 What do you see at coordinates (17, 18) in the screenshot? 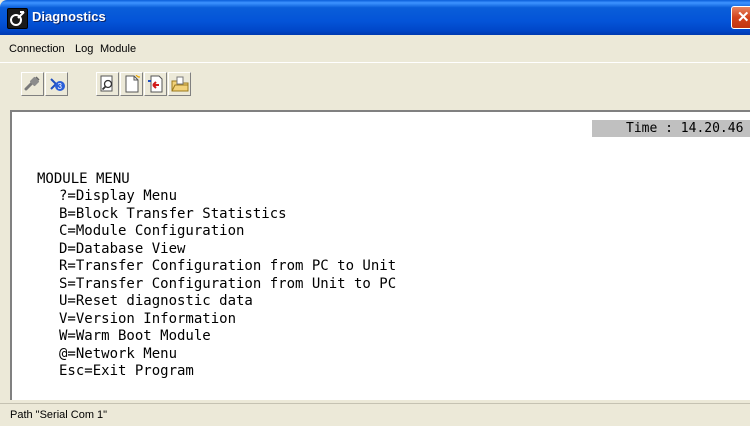
I see `app-icon` at bounding box center [17, 18].